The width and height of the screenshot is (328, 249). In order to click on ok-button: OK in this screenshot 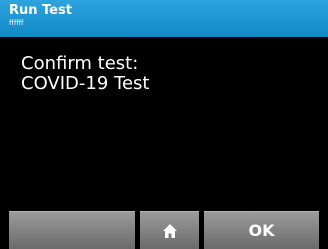, I will do `click(261, 230)`.